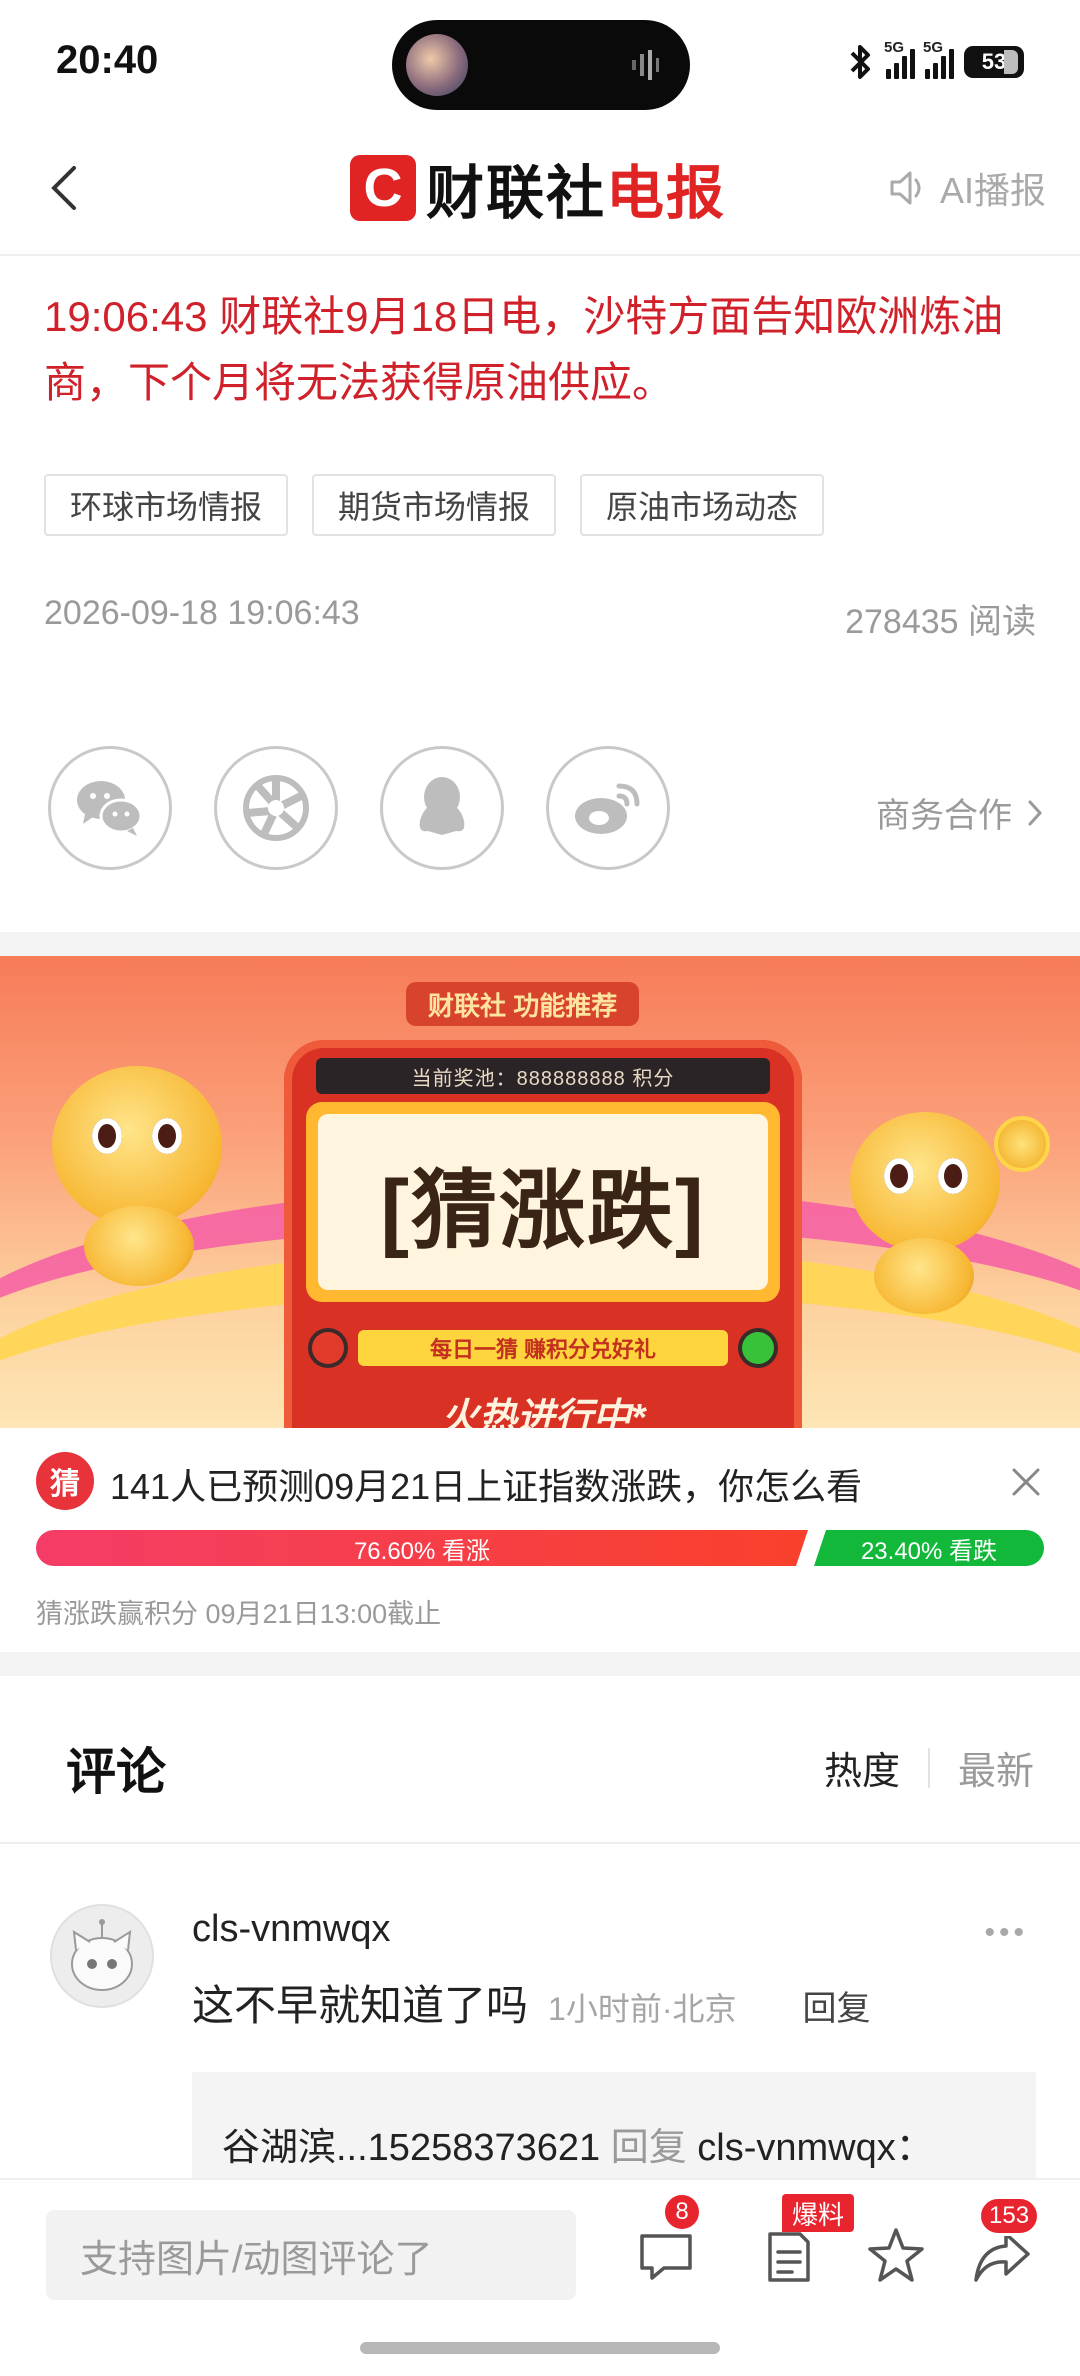 Image resolution: width=1080 pixels, height=2376 pixels. What do you see at coordinates (862, 1767) in the screenshot?
I see `sort-hot-tab: 热度` at bounding box center [862, 1767].